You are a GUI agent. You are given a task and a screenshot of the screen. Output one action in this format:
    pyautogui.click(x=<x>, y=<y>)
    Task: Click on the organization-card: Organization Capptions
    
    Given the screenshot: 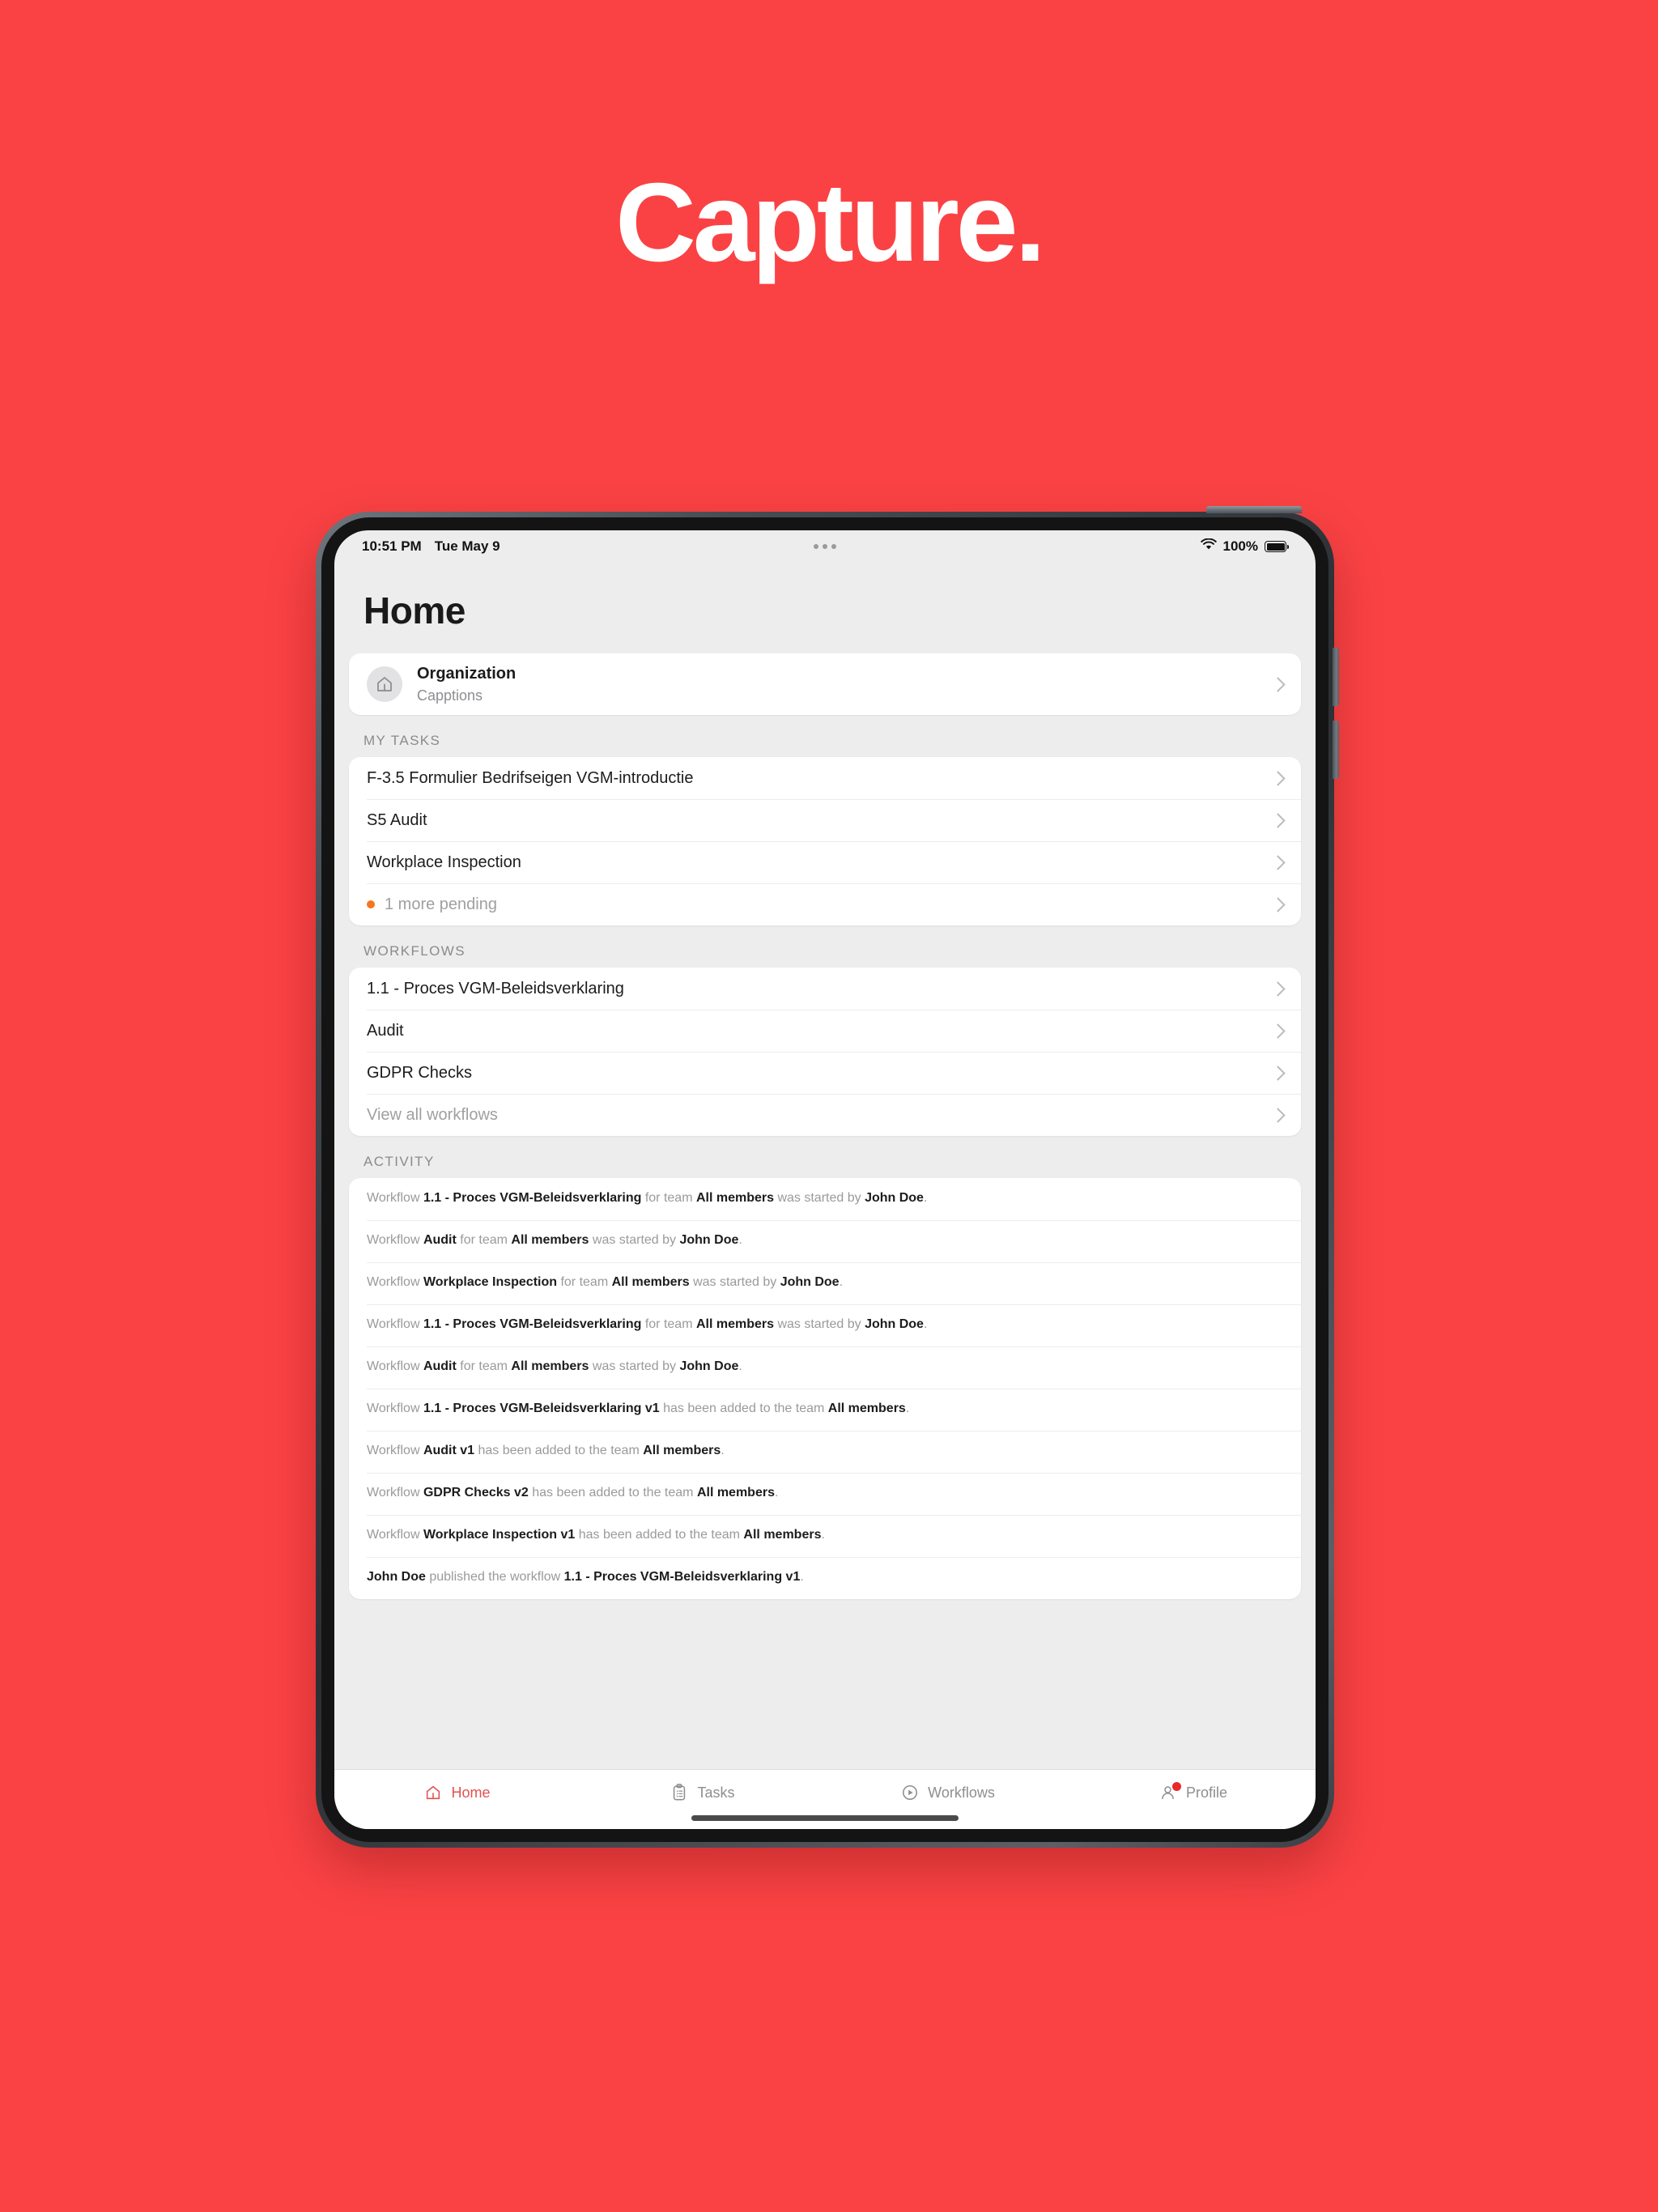 What is the action you would take?
    pyautogui.click(x=825, y=685)
    